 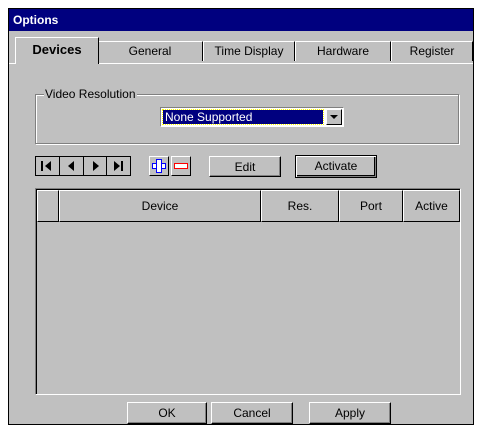 I want to click on column-header-device-label: Device, so click(x=160, y=206).